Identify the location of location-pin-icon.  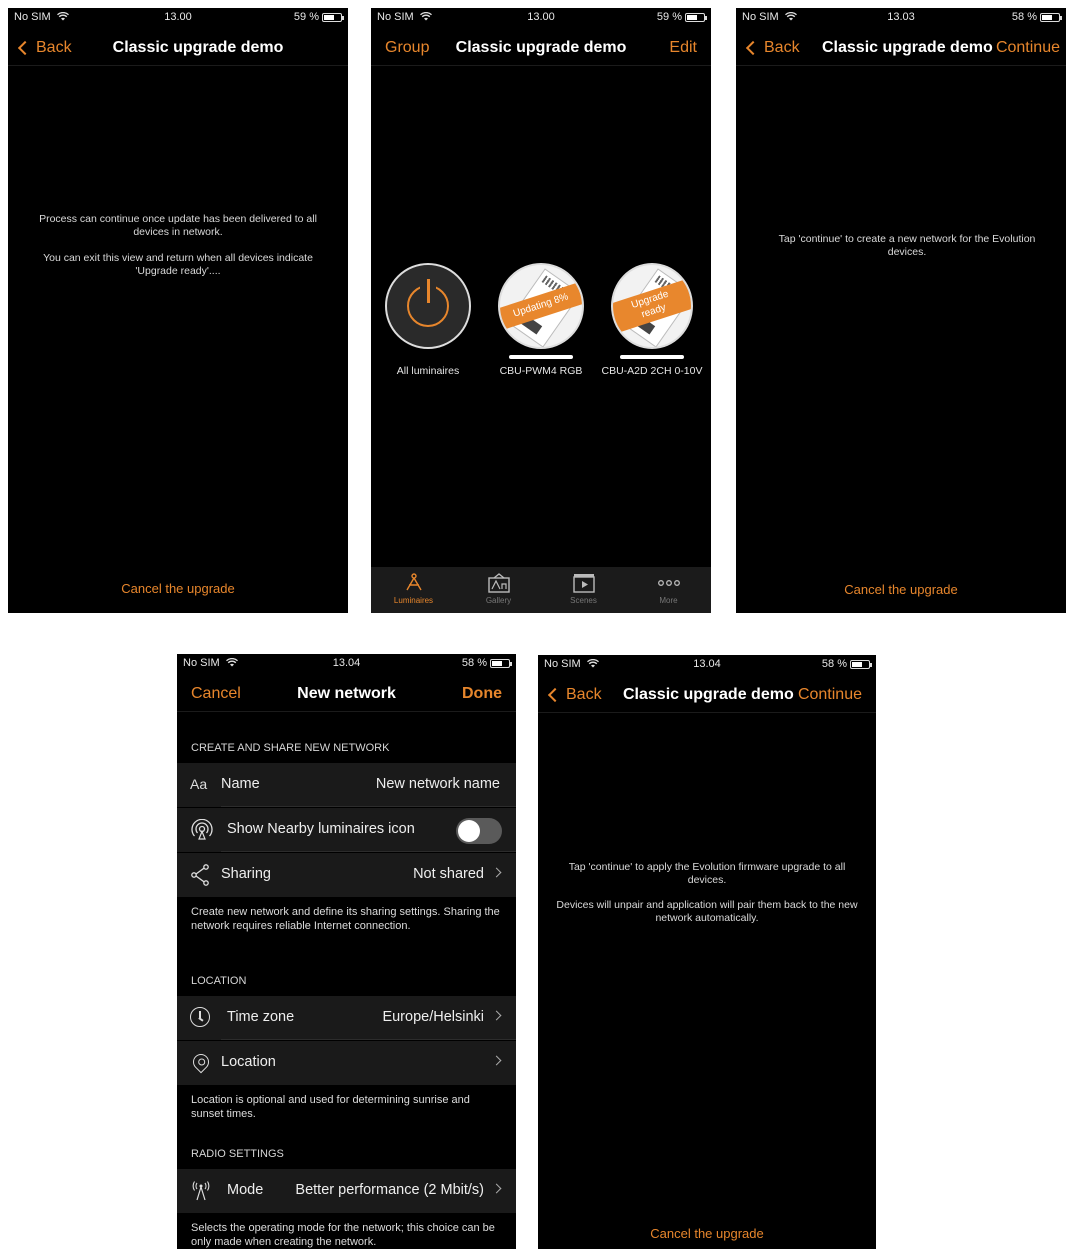
(201, 1062).